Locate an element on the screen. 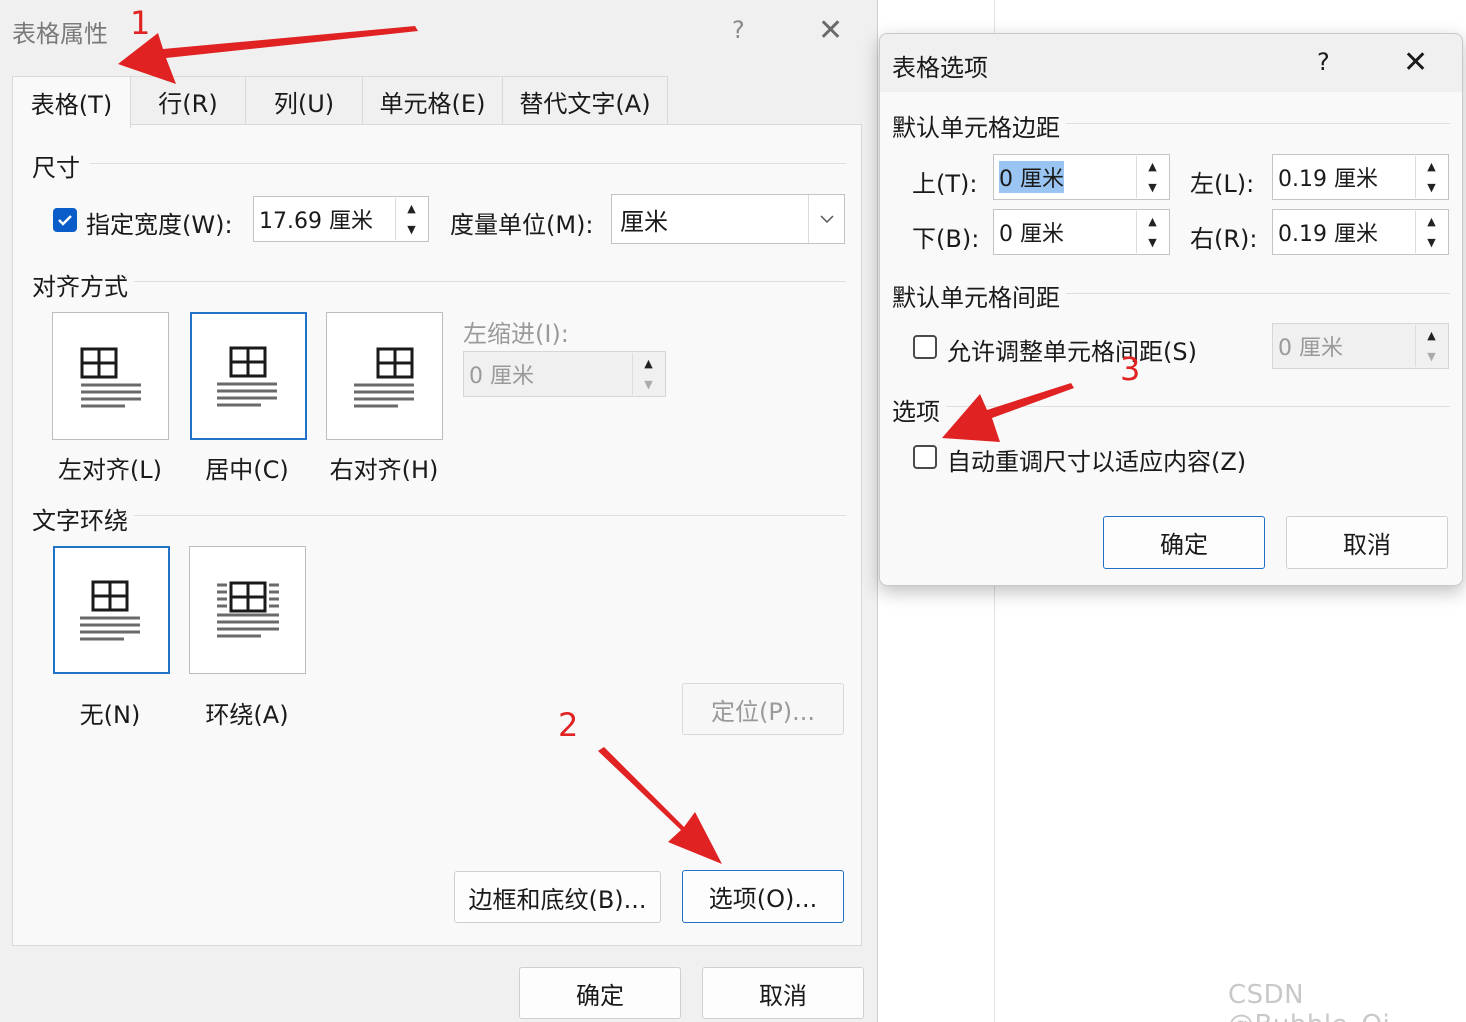 The image size is (1466, 1022). left-indent-value: 0 厘米 is located at coordinates (501, 376).